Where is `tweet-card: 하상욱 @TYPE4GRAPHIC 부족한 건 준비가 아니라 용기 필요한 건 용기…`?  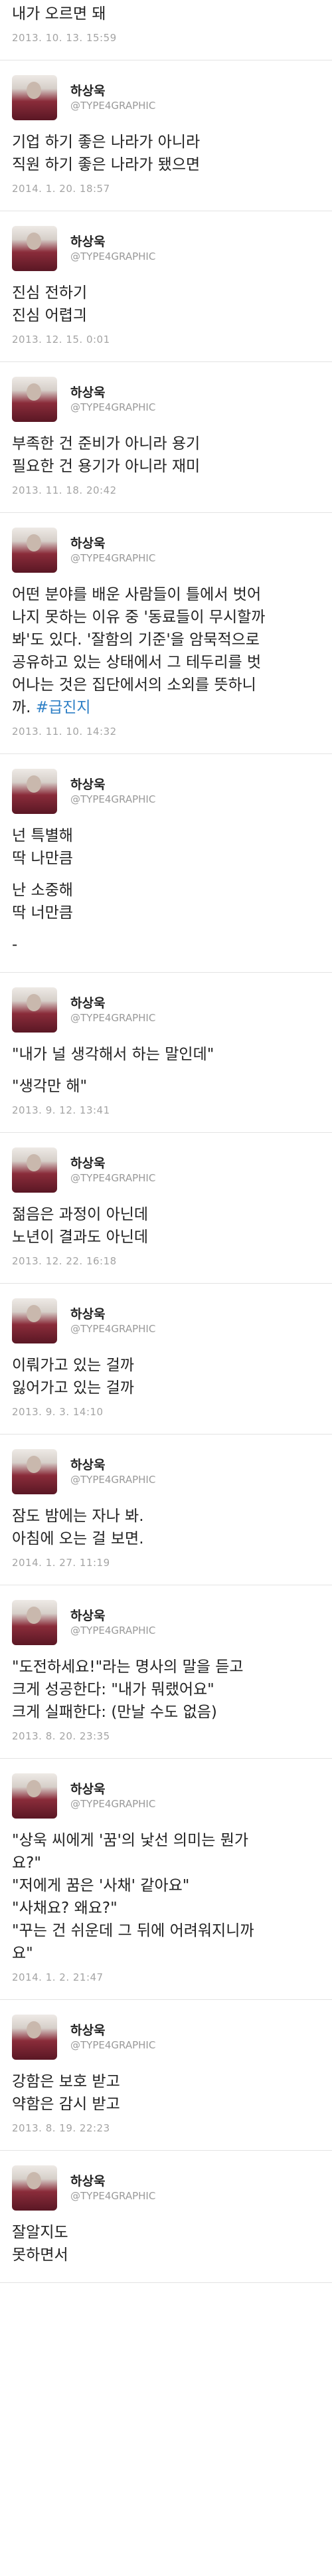
tweet-card: 하상욱 @TYPE4GRAPHIC 부족한 건 준비가 아니라 용기 필요한 건 용기… is located at coordinates (166, 438).